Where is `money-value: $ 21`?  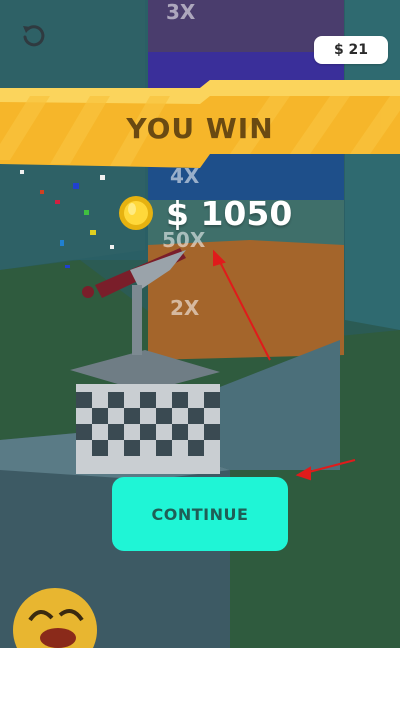 money-value: $ 21 is located at coordinates (351, 50).